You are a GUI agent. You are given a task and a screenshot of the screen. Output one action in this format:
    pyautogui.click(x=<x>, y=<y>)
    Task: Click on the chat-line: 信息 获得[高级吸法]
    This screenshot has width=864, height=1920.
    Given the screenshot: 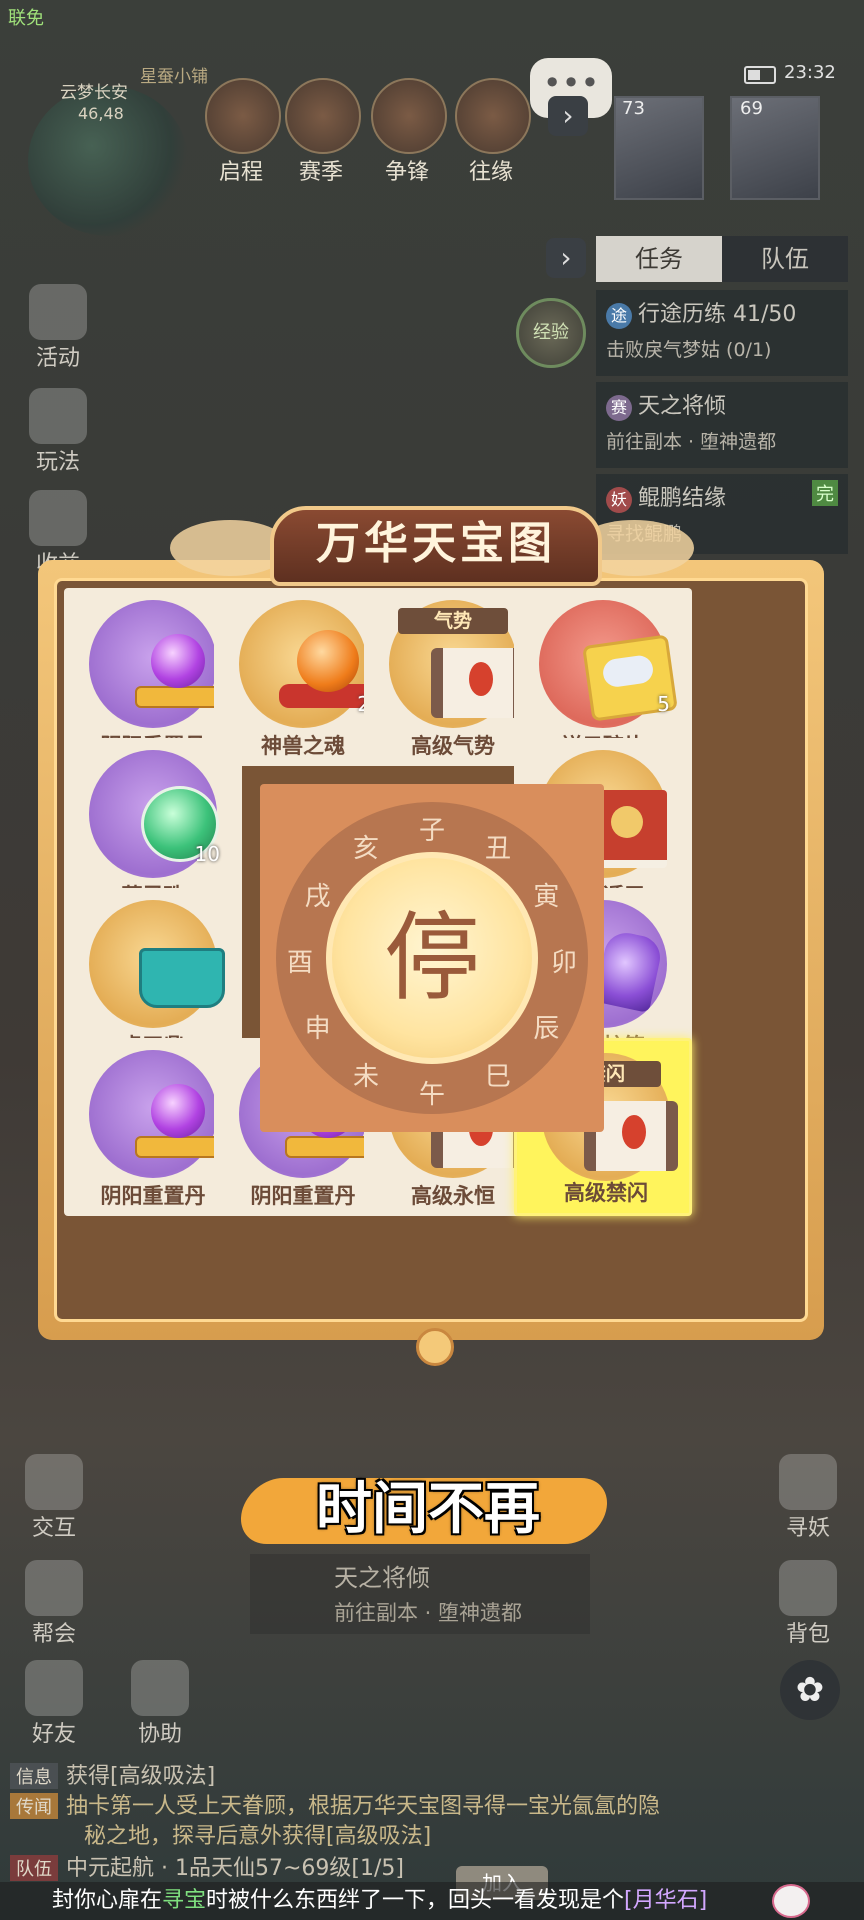 What is the action you would take?
    pyautogui.click(x=112, y=1774)
    